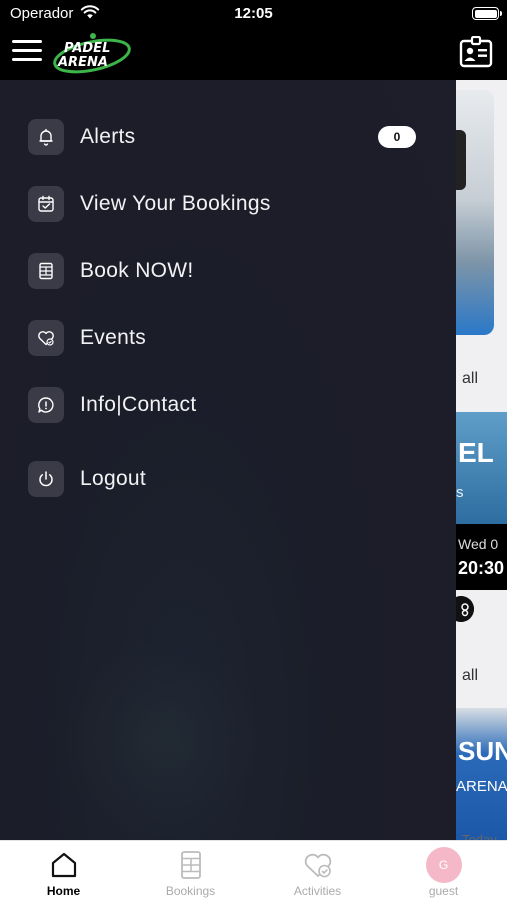  Describe the element at coordinates (253, 54) in the screenshot. I see `app-bar: PADEL ARENA` at that location.